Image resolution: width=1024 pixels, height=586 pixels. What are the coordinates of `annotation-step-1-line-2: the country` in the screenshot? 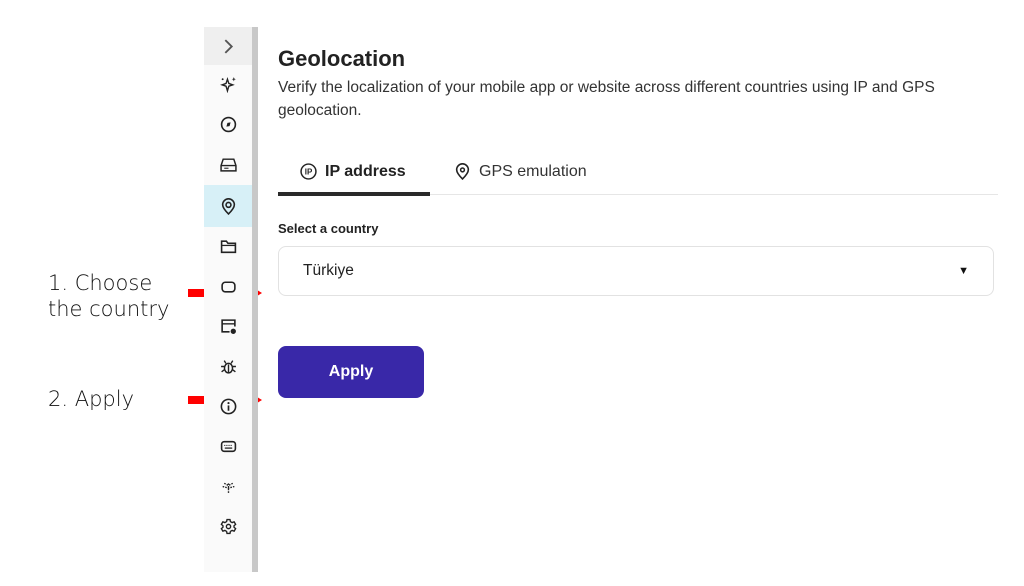 It's located at (109, 309).